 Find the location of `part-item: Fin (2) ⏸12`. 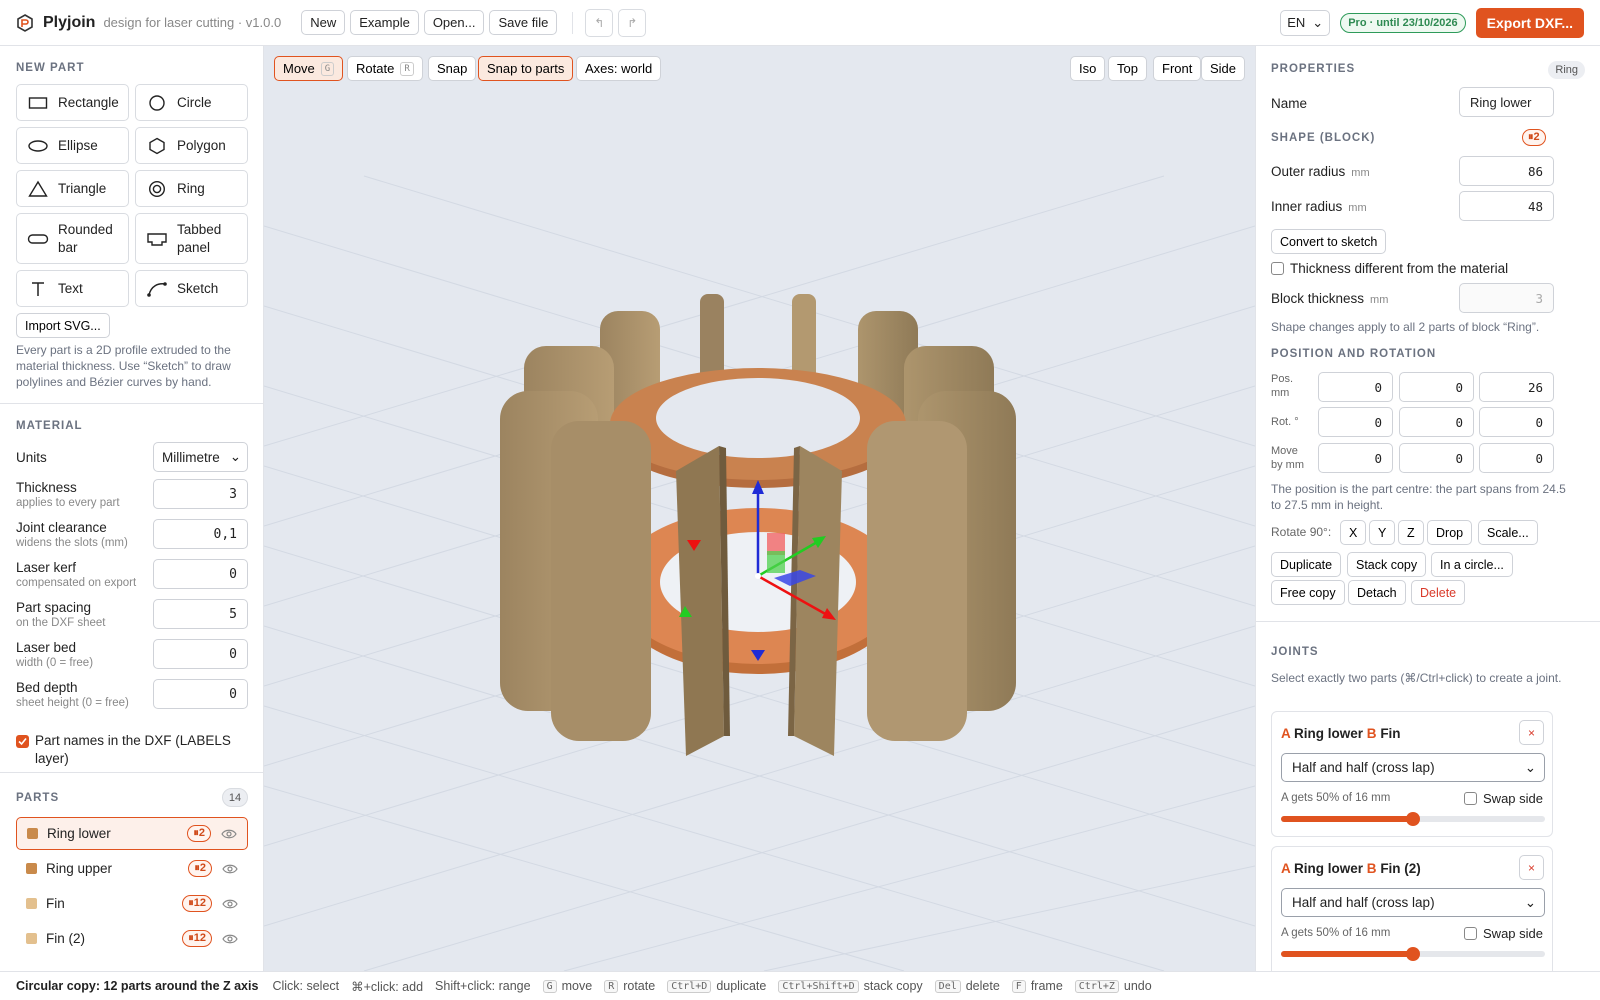

part-item: Fin (2) ⏸12 is located at coordinates (132, 938).